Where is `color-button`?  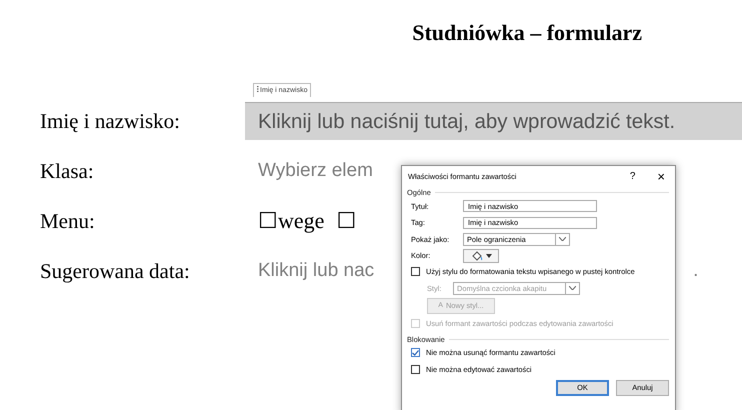
color-button is located at coordinates (481, 255).